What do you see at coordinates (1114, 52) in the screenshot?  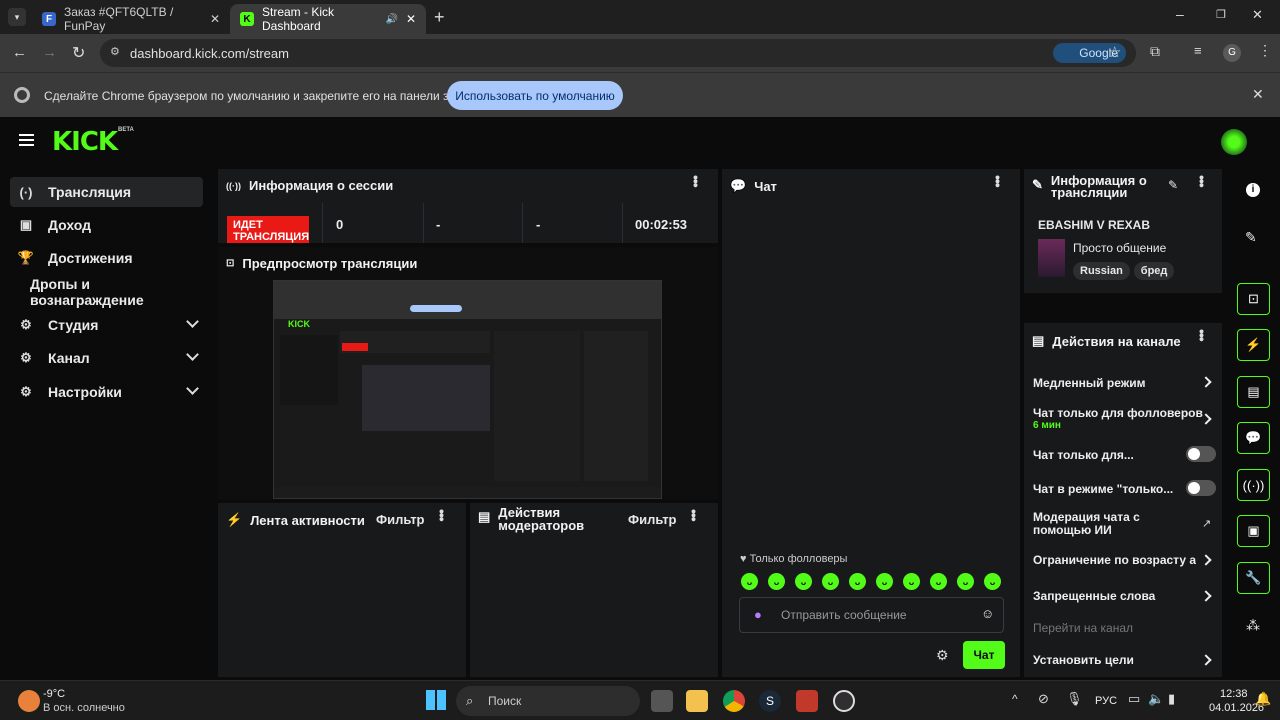 I see `bookmark-star-icon: ☆` at bounding box center [1114, 52].